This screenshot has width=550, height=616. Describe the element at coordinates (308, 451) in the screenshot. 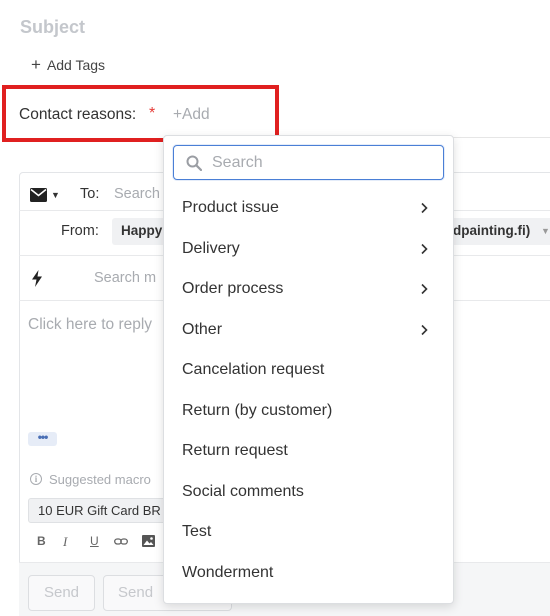

I see `reason-item-return-request: Return request` at that location.